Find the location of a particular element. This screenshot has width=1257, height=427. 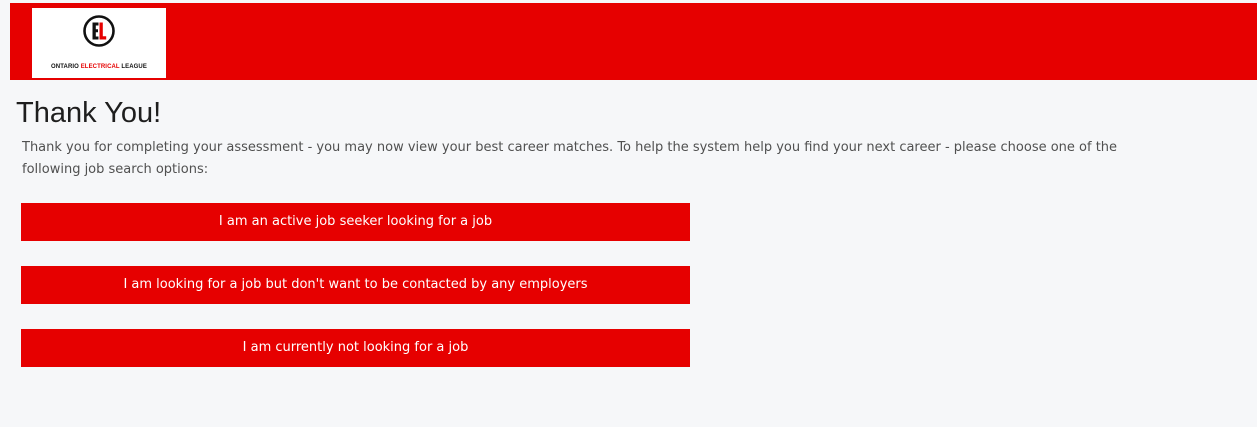

not-looking-button: I am currently not looking for a job is located at coordinates (355, 348).